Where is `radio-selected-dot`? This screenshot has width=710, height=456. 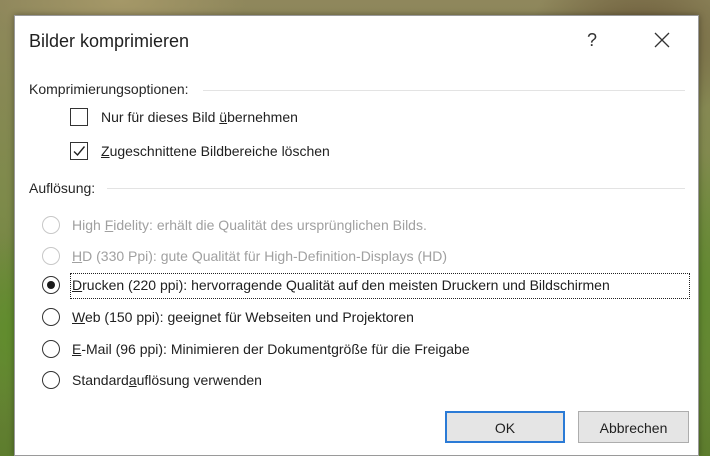 radio-selected-dot is located at coordinates (51, 285).